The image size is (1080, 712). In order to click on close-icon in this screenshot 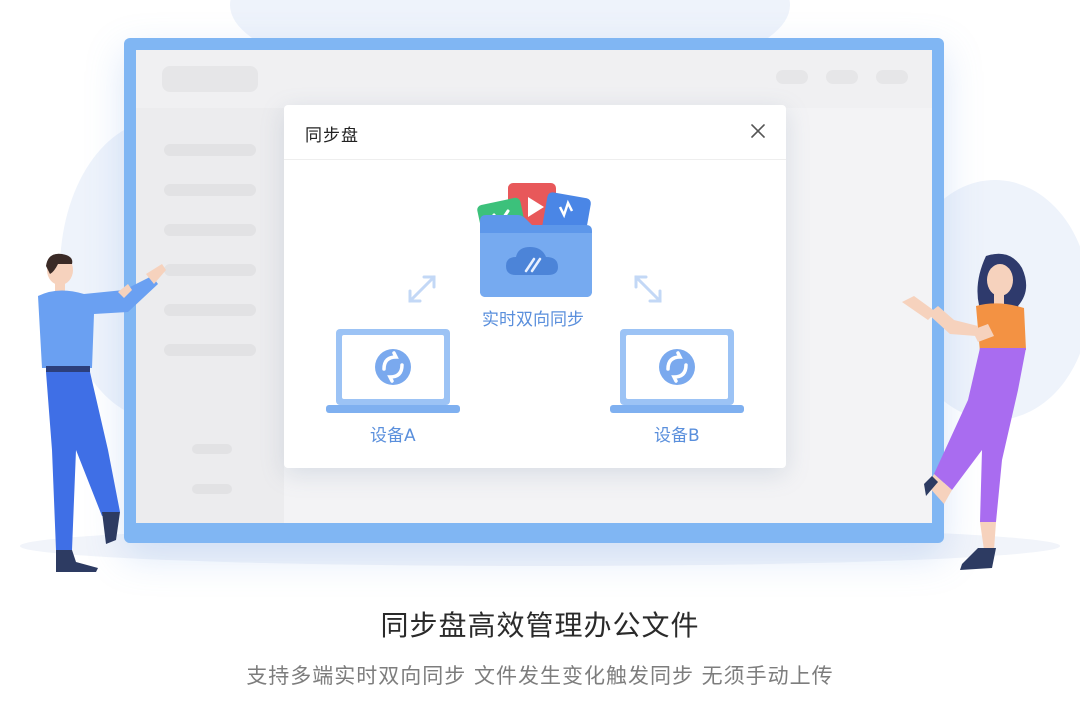, I will do `click(758, 131)`.